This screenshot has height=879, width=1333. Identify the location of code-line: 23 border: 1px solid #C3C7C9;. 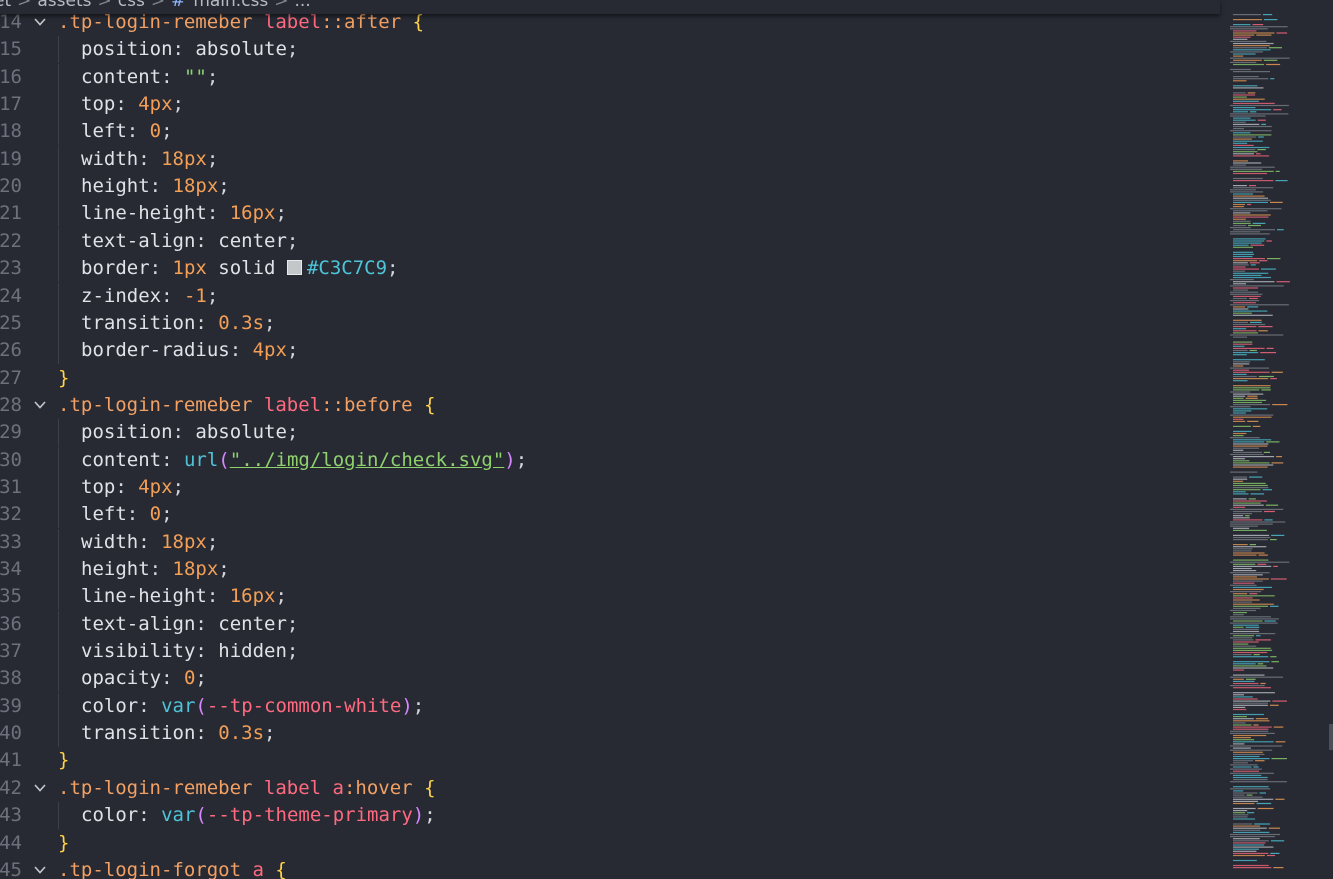
(611, 269).